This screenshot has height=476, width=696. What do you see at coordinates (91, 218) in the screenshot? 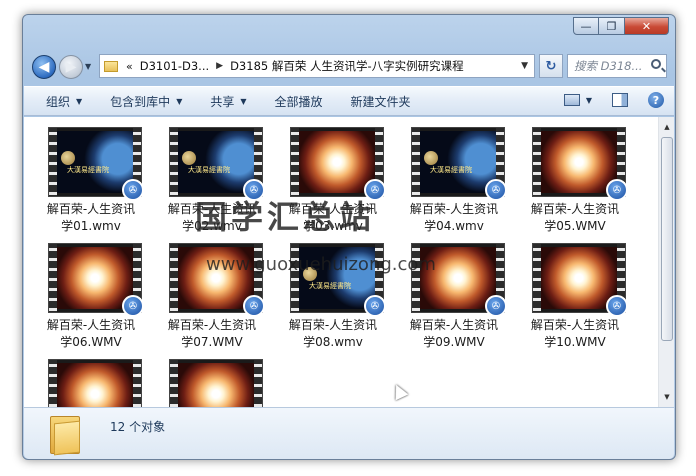
I see `file-name: 解百荣-人生资讯 学01.wmv` at bounding box center [91, 218].